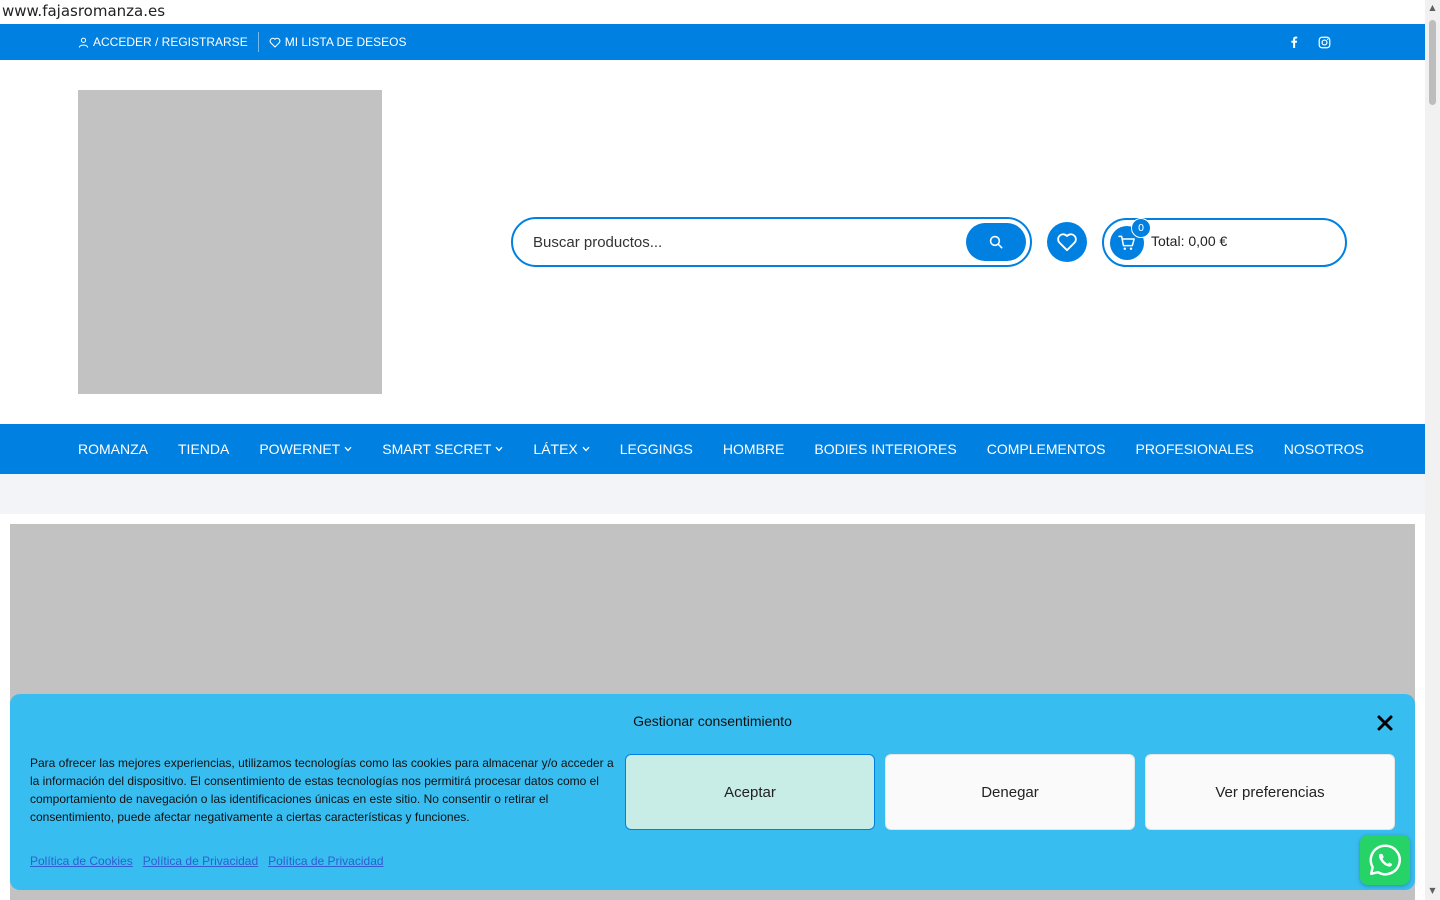  I want to click on scroll-up-arrow-icon: ▲, so click(1432, 7).